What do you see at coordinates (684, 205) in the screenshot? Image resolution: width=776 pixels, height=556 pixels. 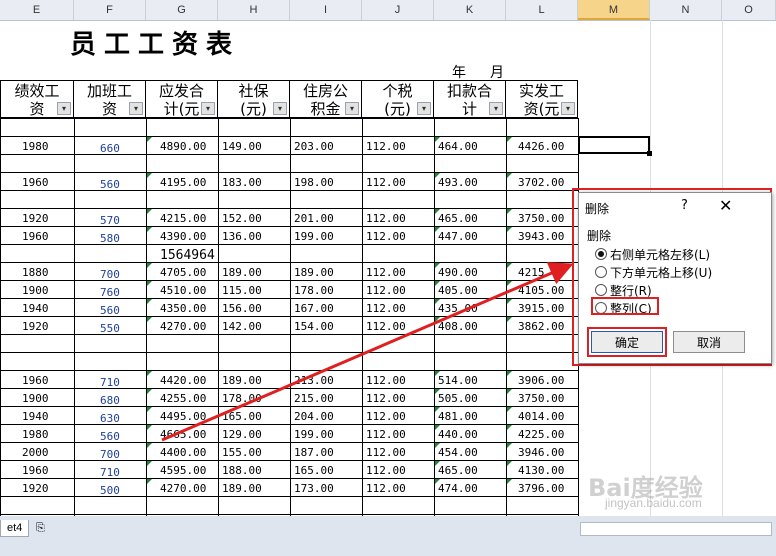 I see `help-icon: ?` at bounding box center [684, 205].